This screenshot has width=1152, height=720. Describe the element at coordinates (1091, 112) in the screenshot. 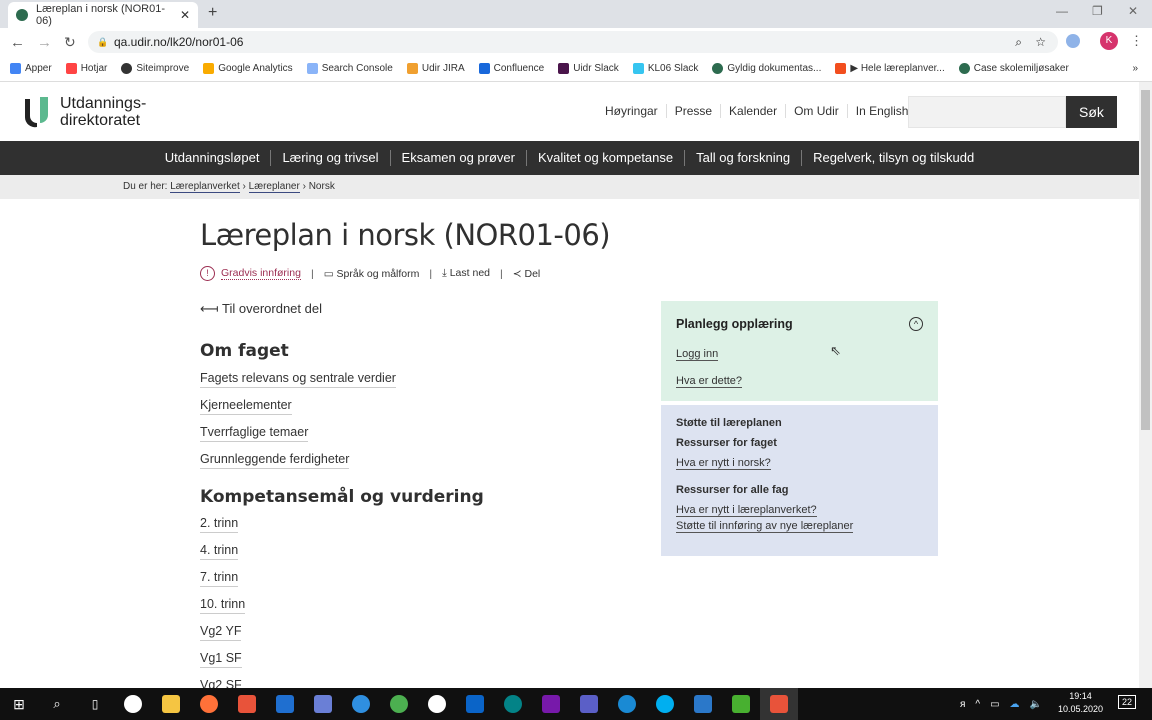

I see `search-button: Søk` at that location.